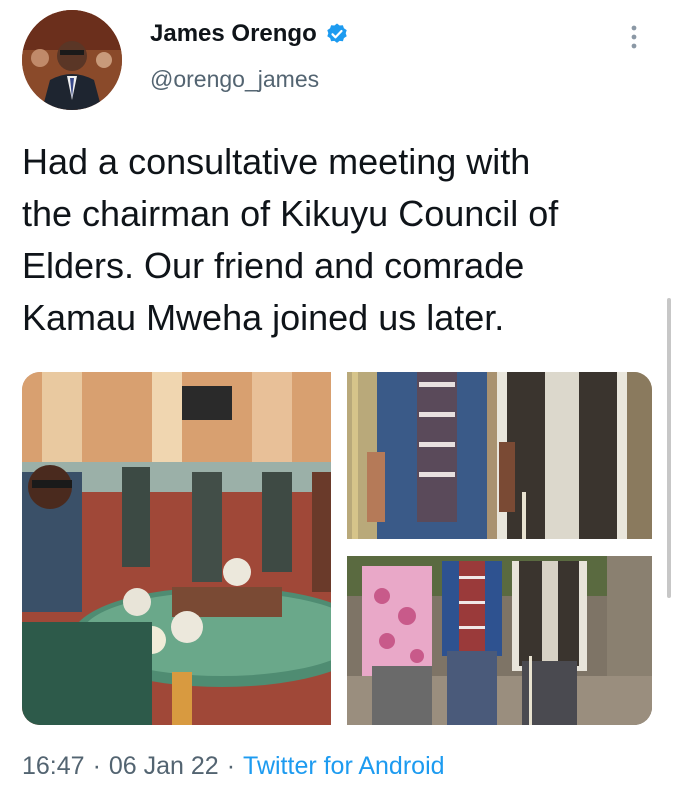 The height and width of the screenshot is (809, 674). Describe the element at coordinates (634, 37) in the screenshot. I see `more-options-icon` at that location.